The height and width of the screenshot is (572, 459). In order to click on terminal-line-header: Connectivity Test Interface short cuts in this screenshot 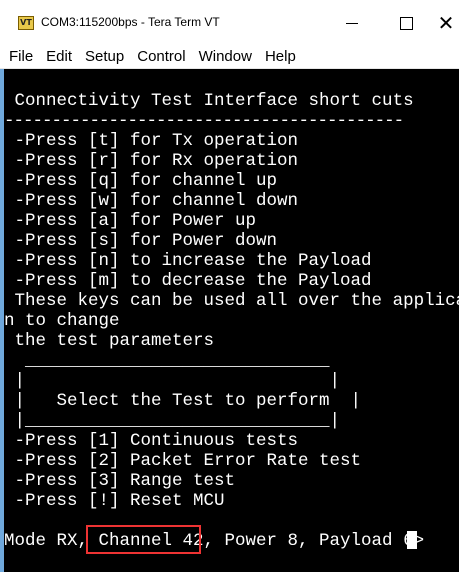, I will do `click(209, 101)`.